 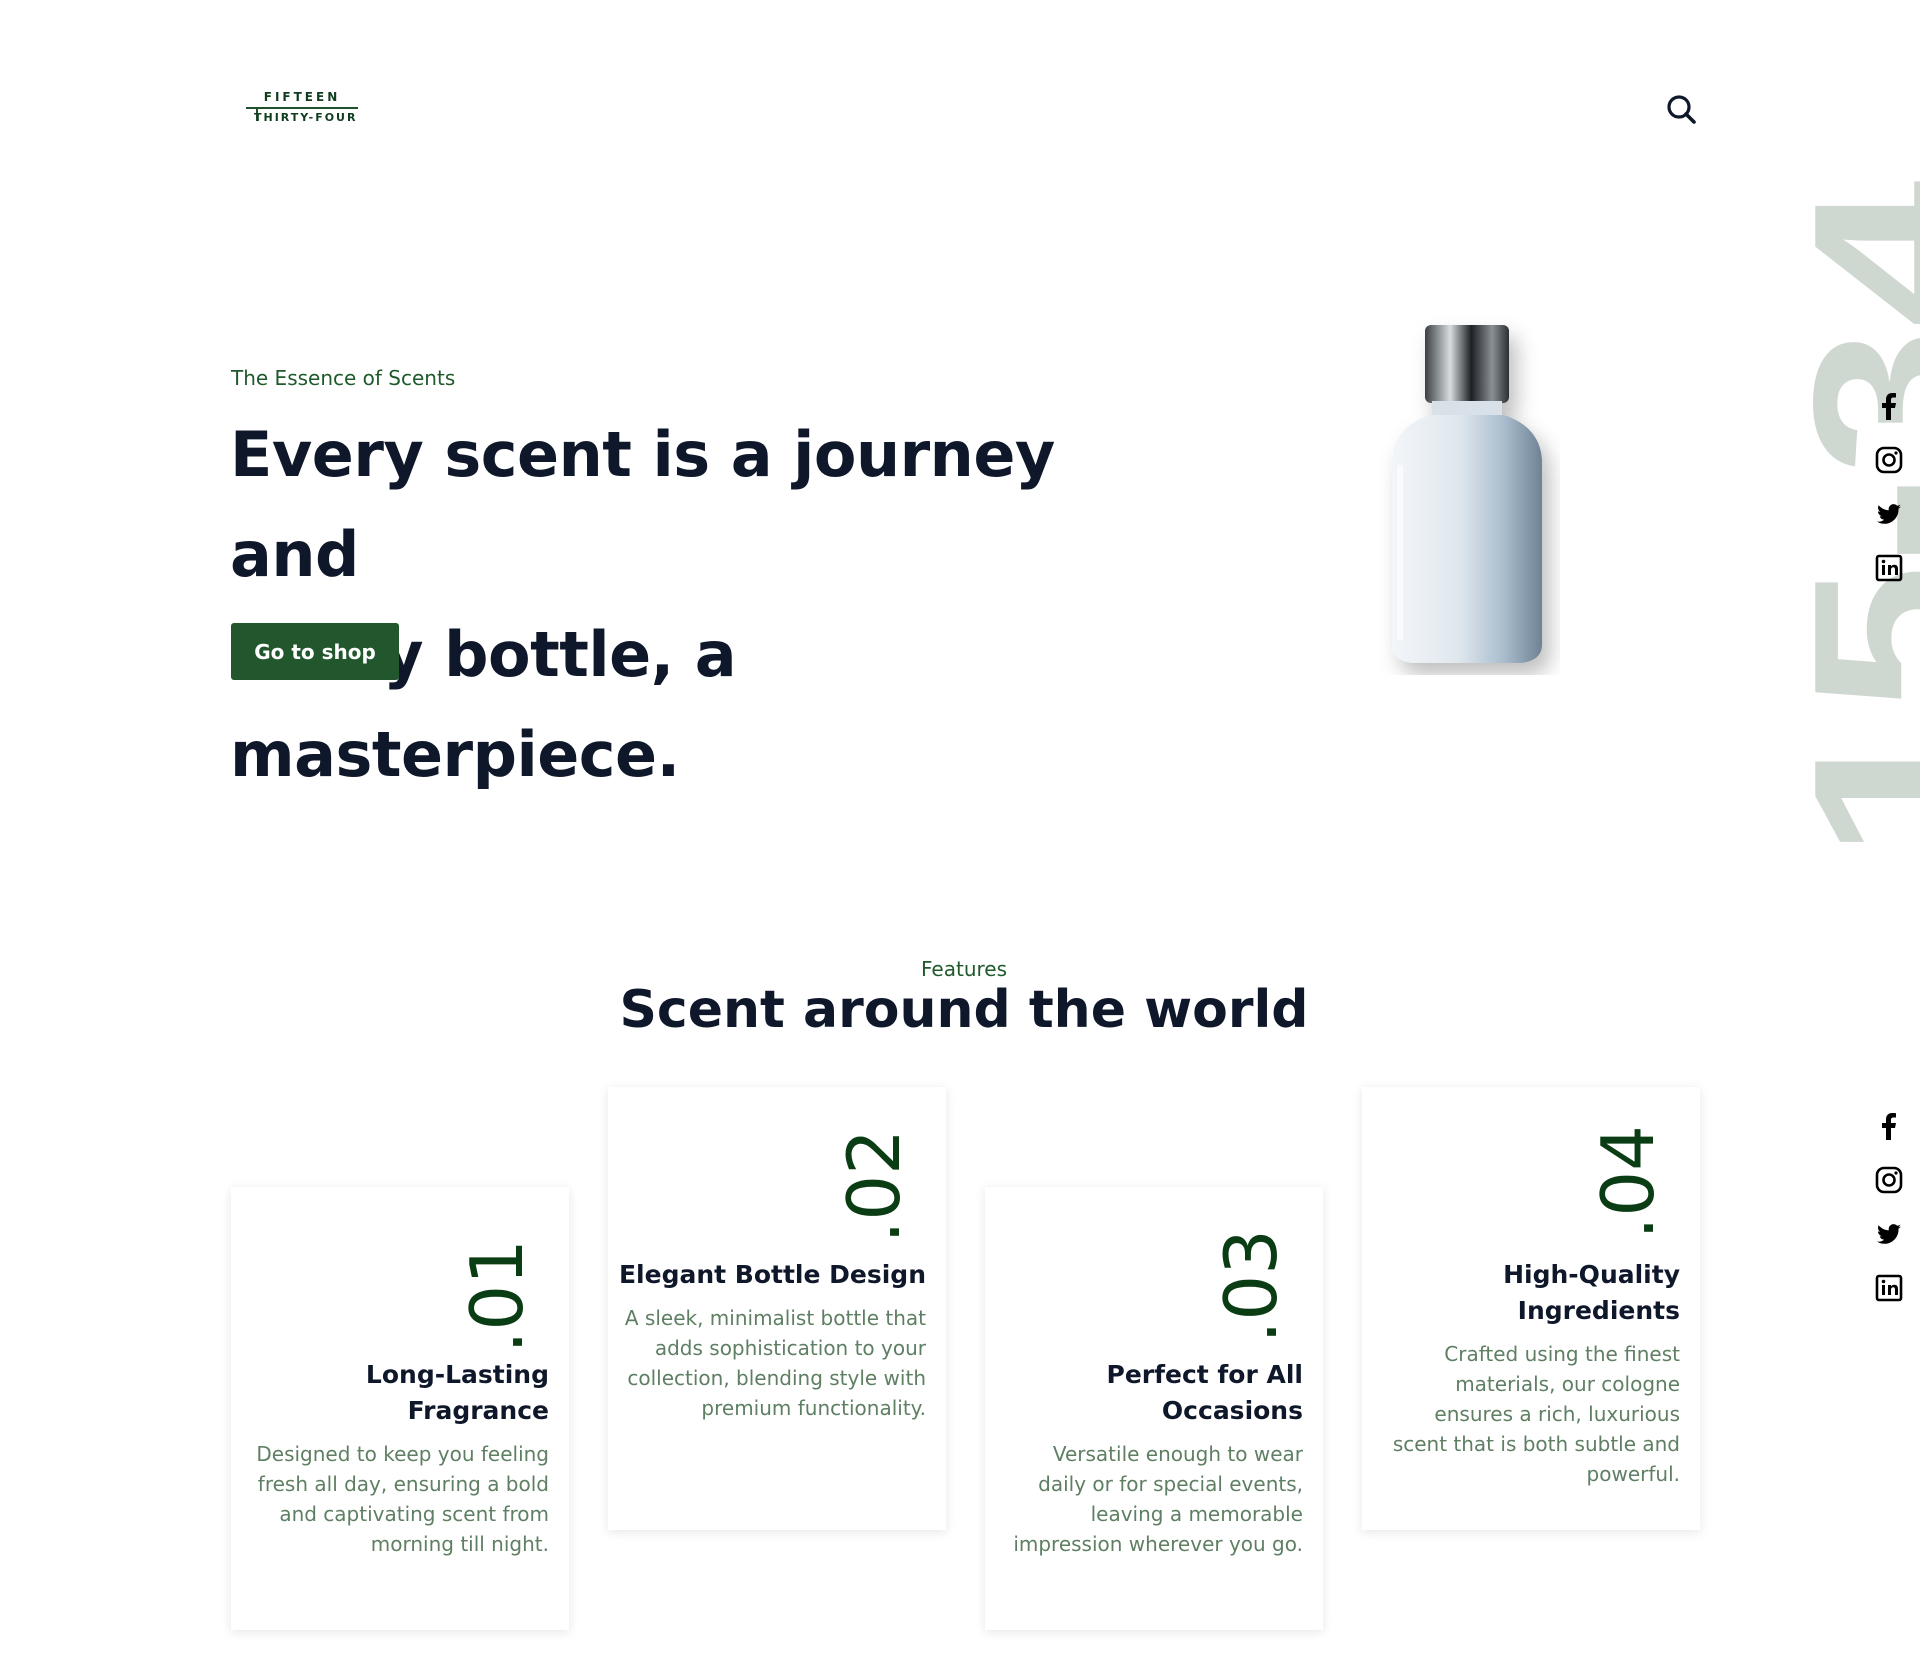 I want to click on logo: FIFTEEN THIRTY-FOUR, so click(x=302, y=108).